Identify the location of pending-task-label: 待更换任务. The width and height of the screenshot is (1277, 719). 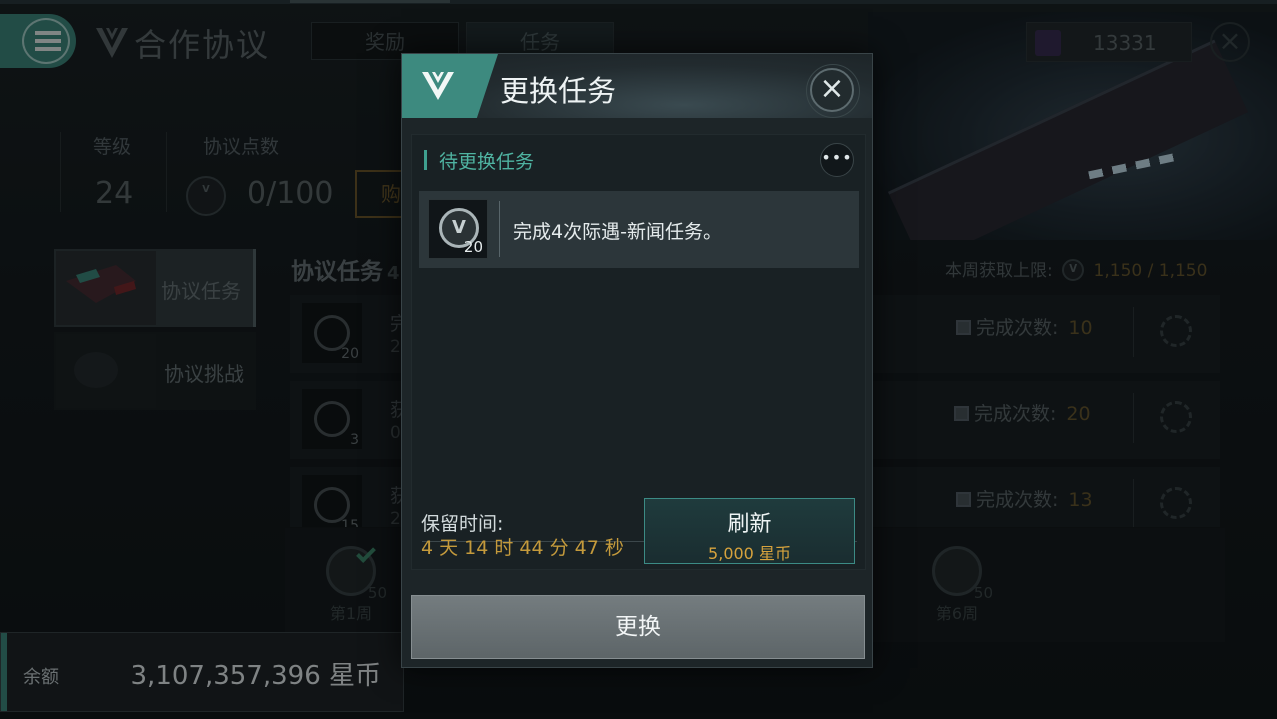
(487, 162).